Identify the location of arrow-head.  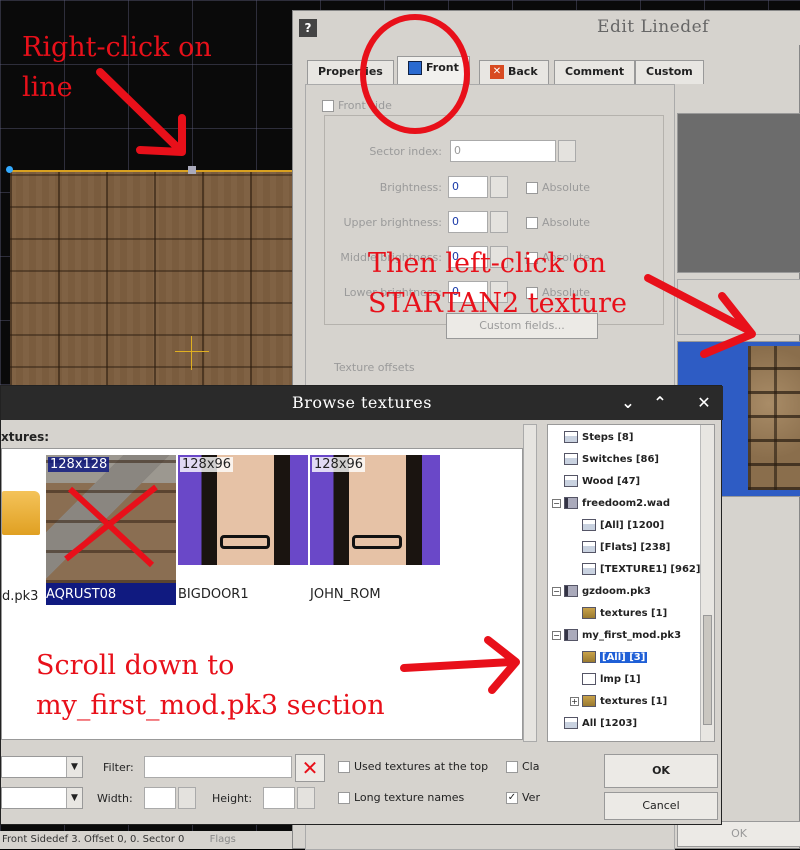
(728, 325).